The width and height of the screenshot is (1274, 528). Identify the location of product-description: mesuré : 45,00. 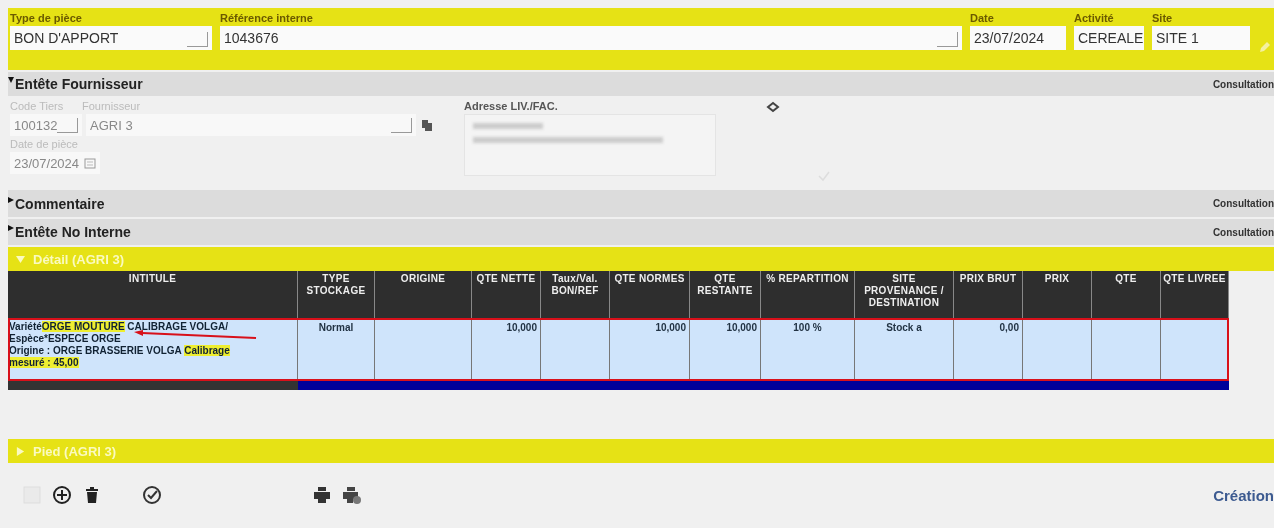
(44, 363).